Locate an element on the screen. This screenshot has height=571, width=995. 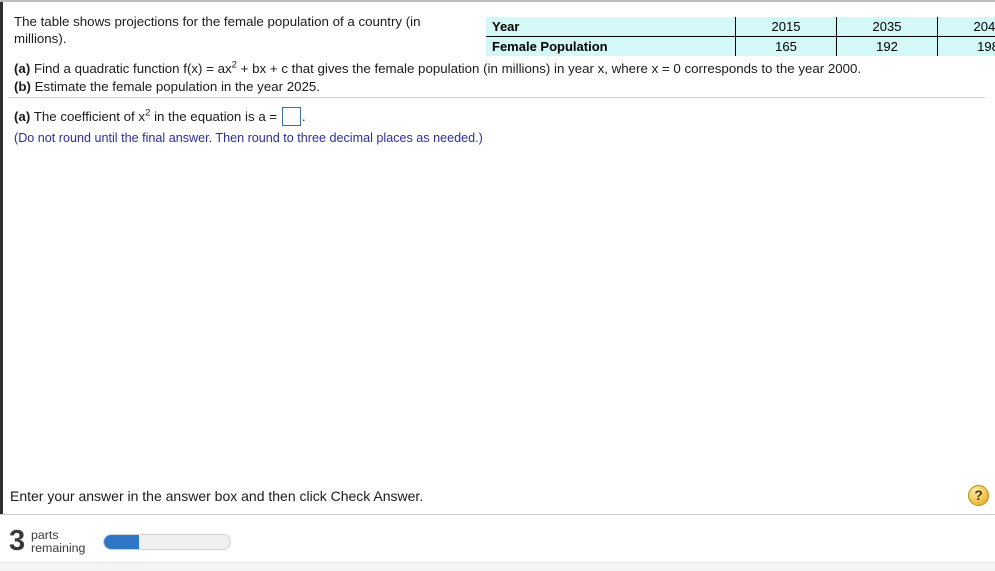
answer-prompt-text-1: The coefficient of x is located at coordinates (88, 116).